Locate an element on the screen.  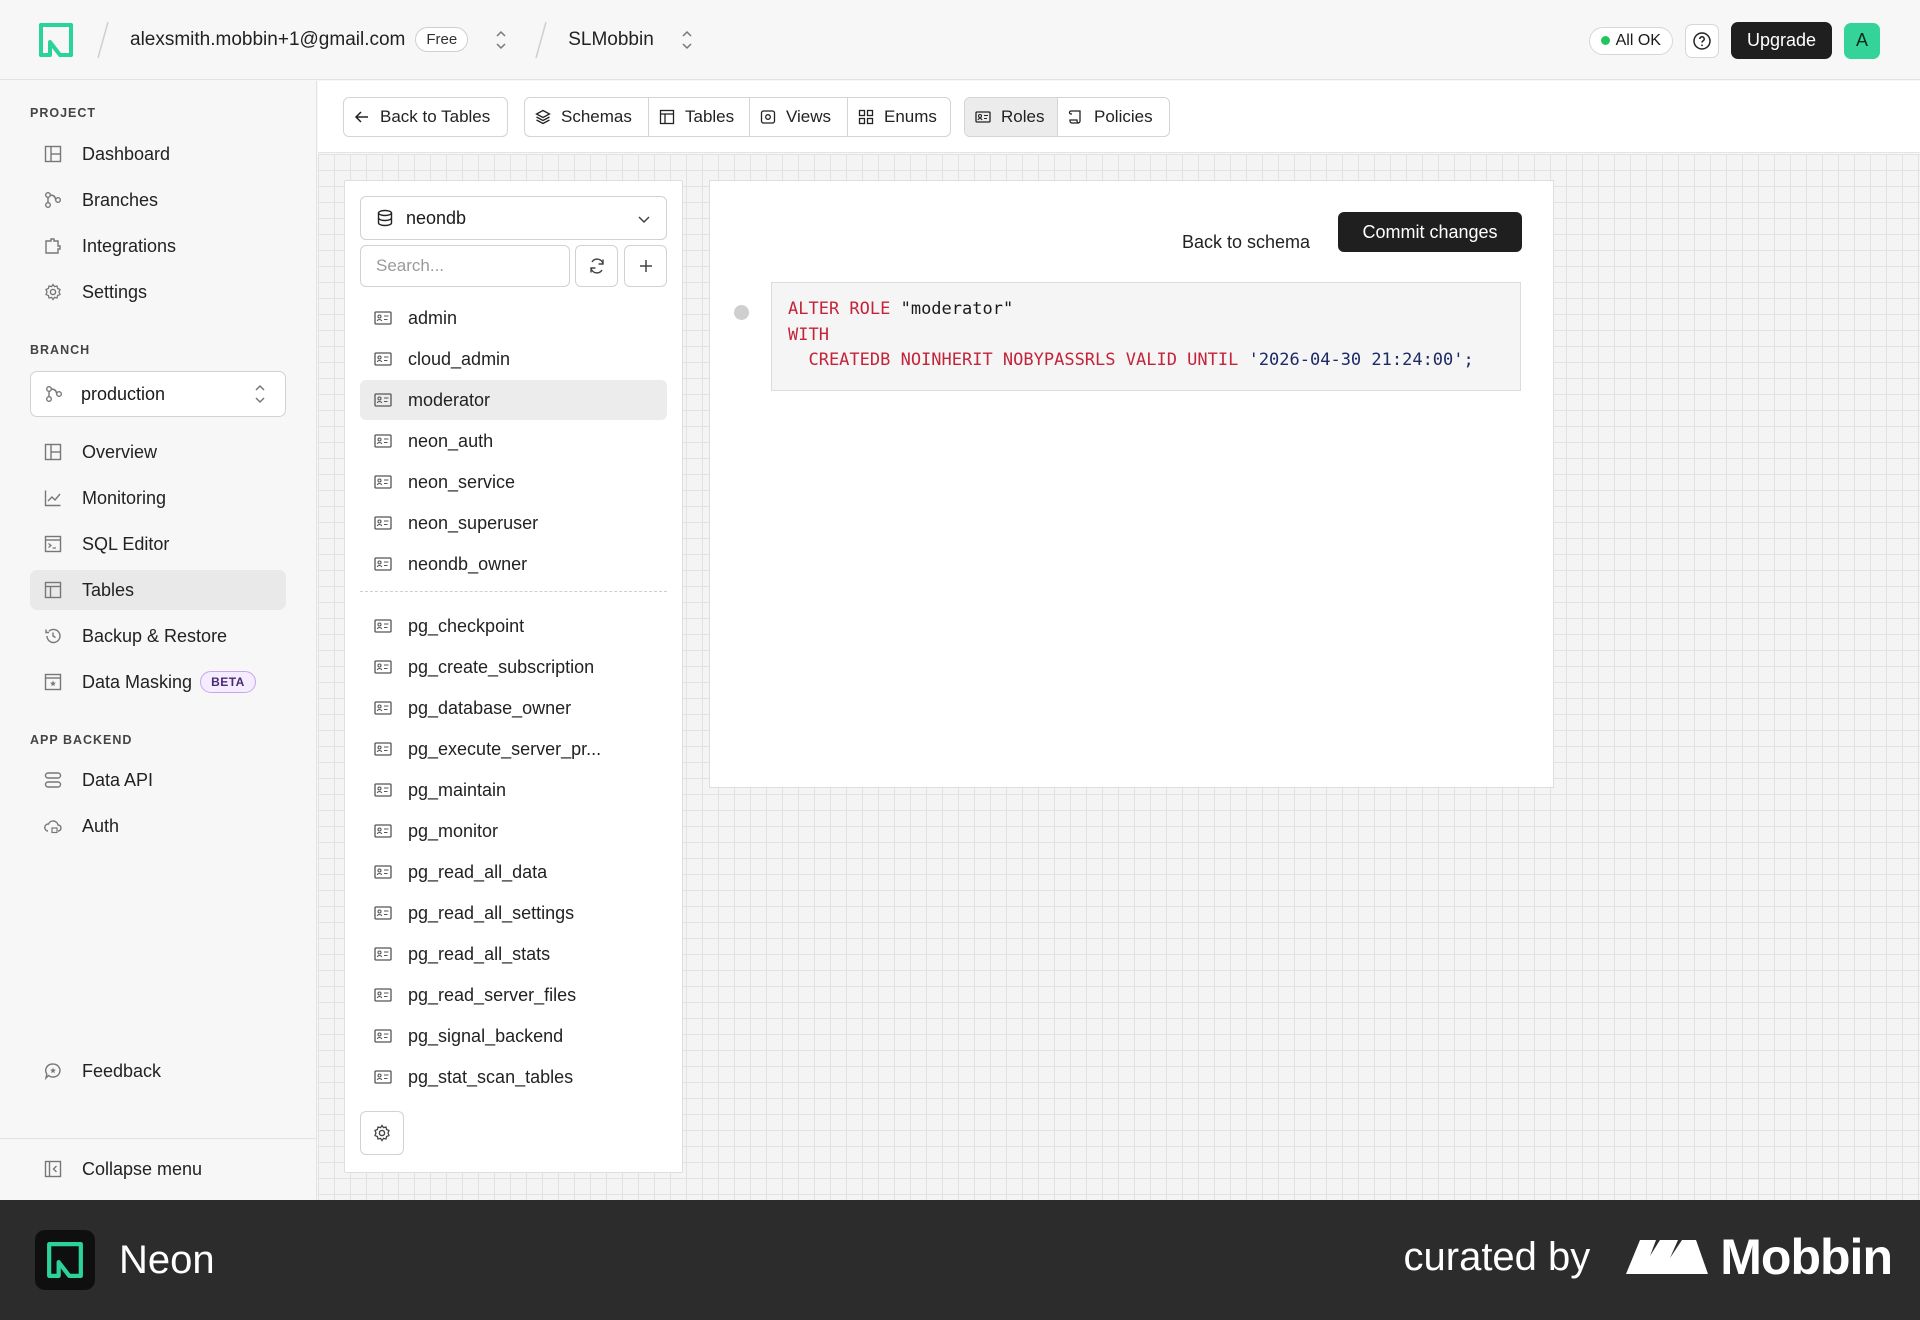
role-name: neondb_owner is located at coordinates (468, 563).